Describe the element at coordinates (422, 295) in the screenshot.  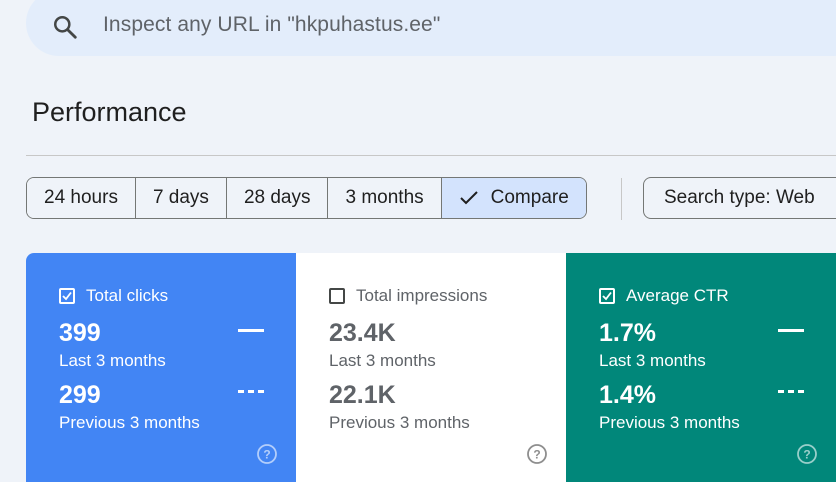
I see `metric-title: Total impressions` at that location.